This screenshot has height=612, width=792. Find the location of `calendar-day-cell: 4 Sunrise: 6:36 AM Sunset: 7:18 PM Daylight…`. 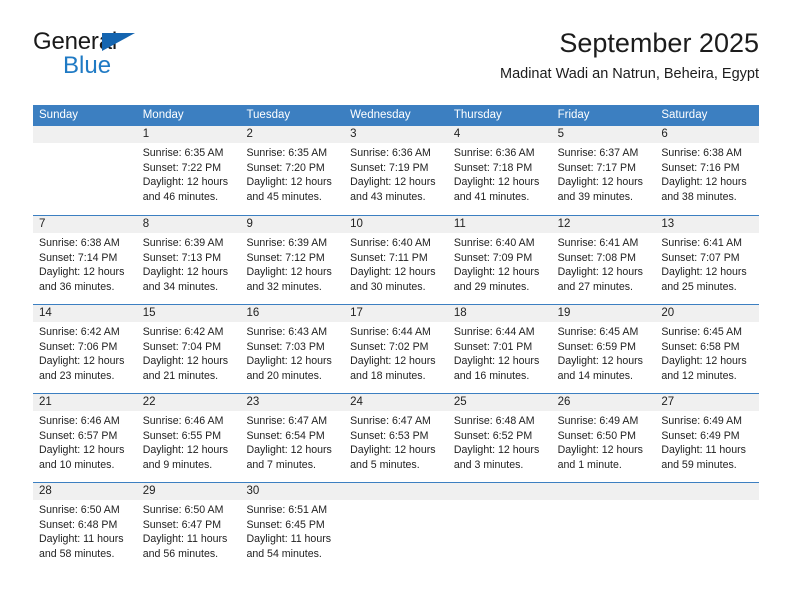

calendar-day-cell: 4 Sunrise: 6:36 AM Sunset: 7:18 PM Daylight… is located at coordinates (499, 170).